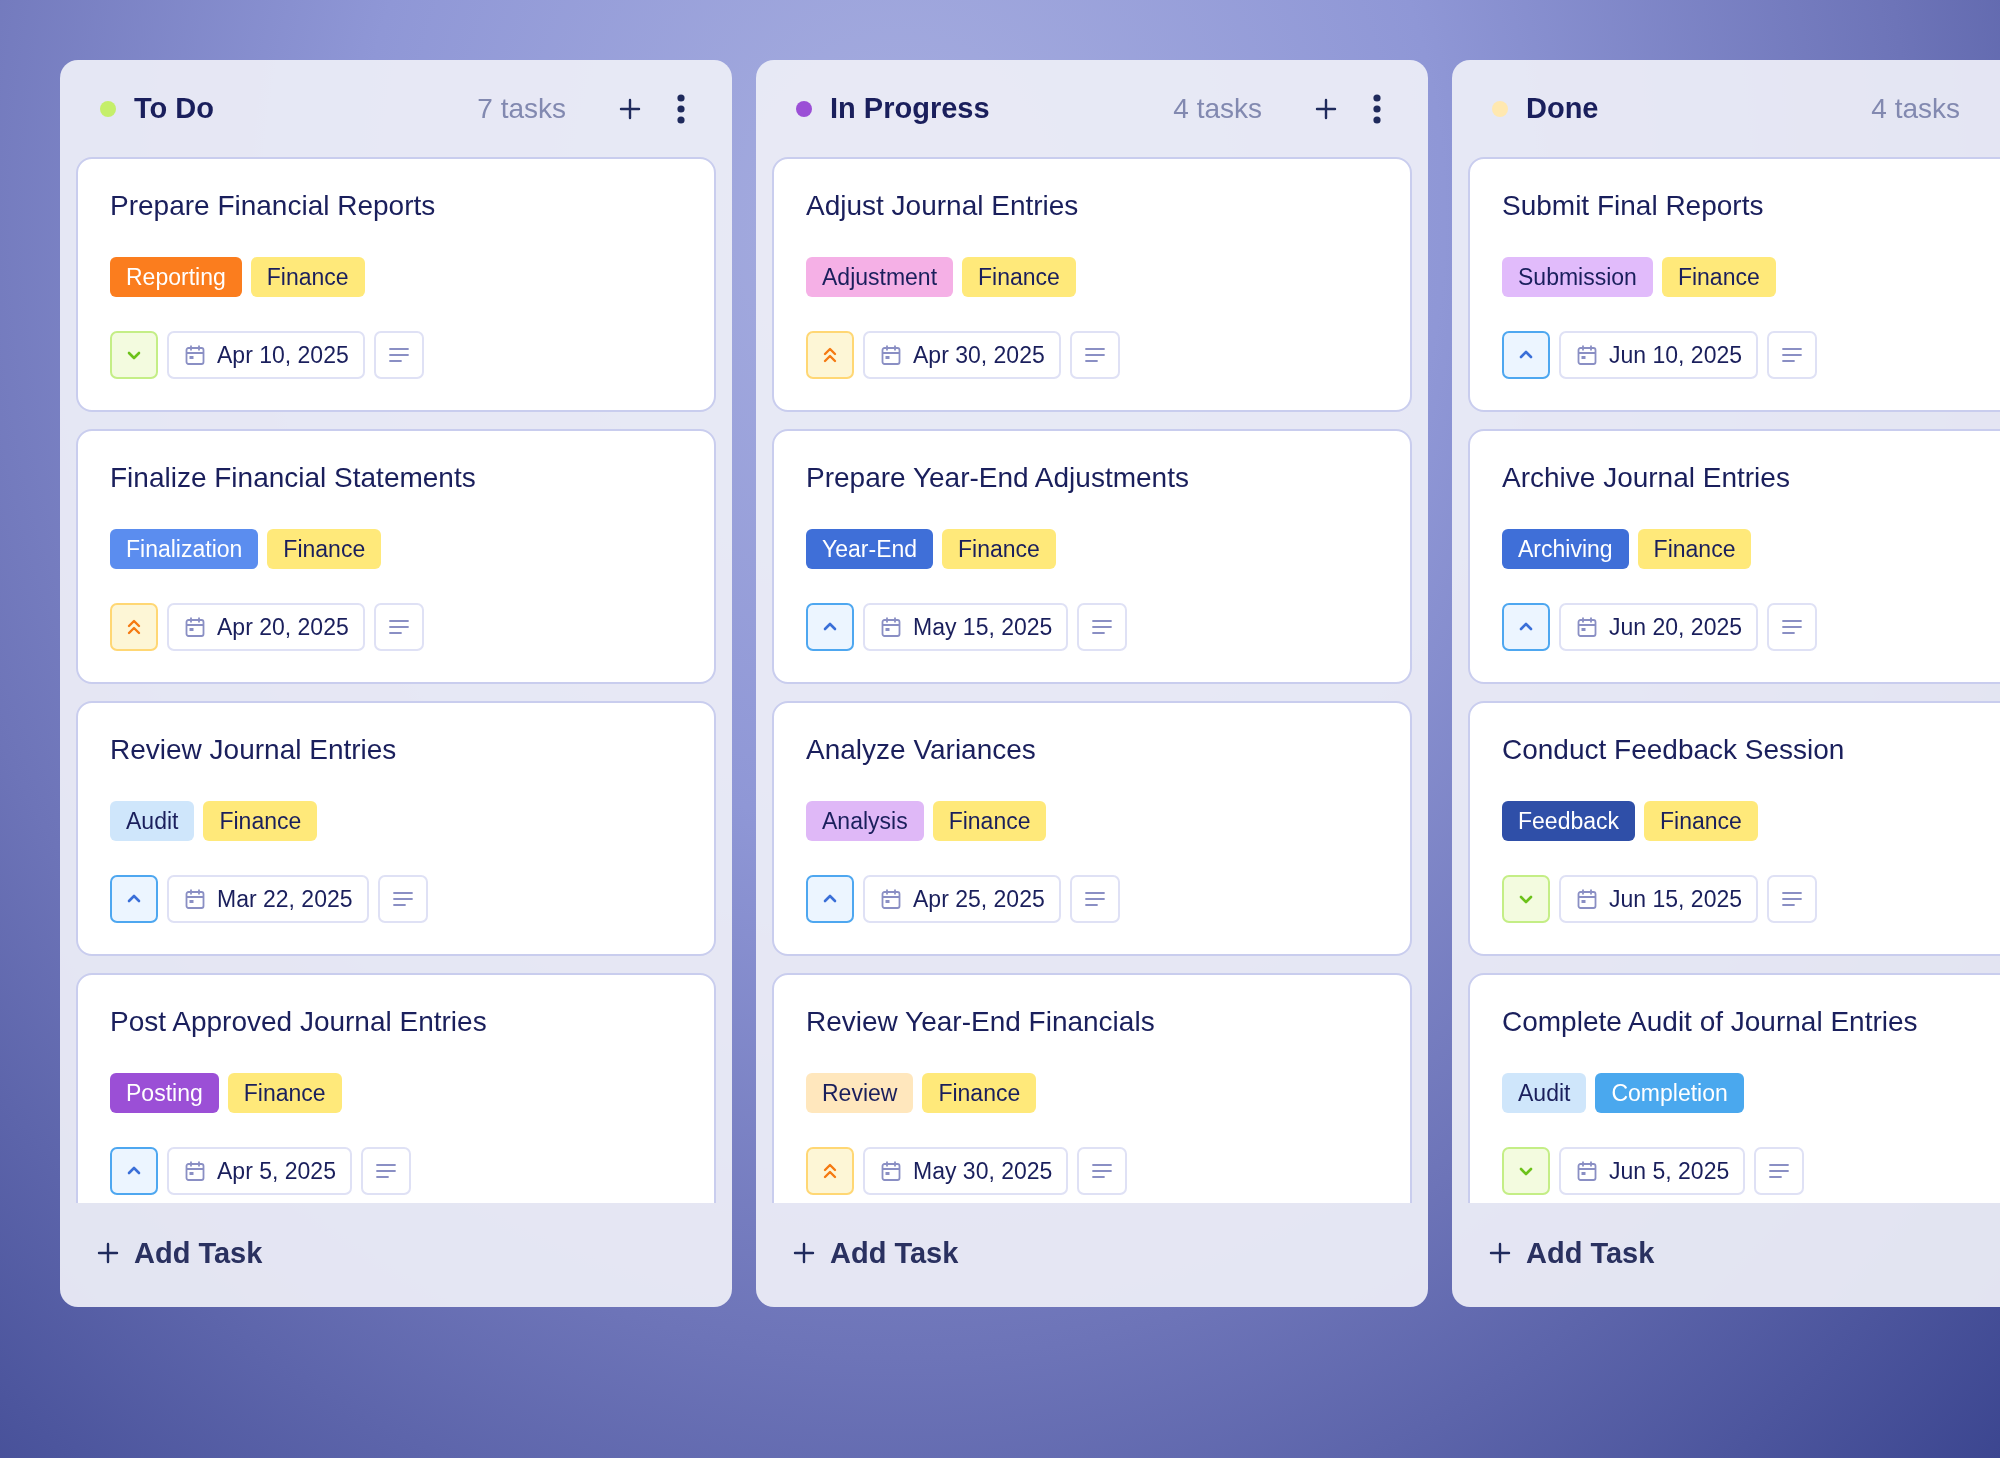 Image resolution: width=2000 pixels, height=1458 pixels. I want to click on due-date: Apr 5, 2025, so click(276, 1171).